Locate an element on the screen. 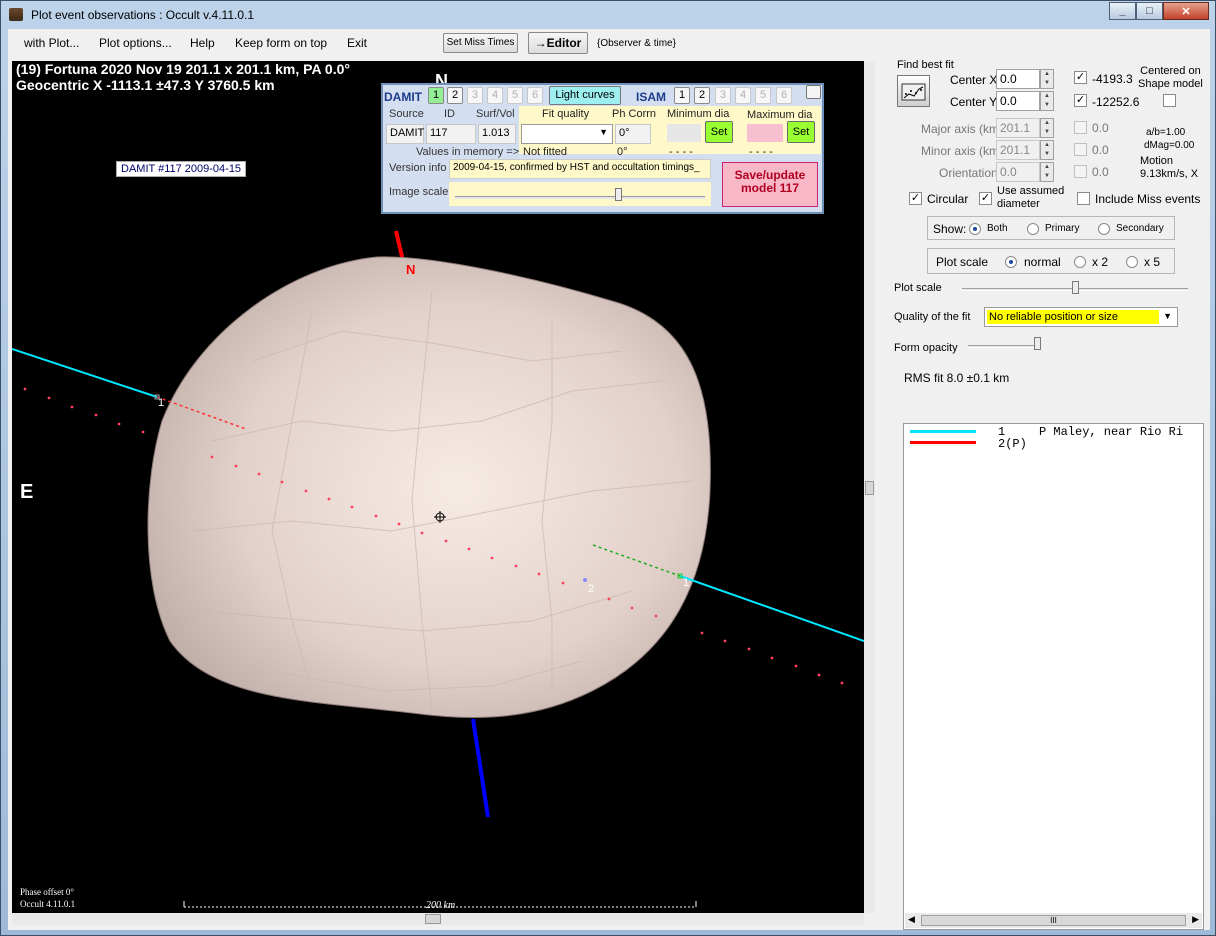 The width and height of the screenshot is (1216, 936). ph-corr-input: 0° is located at coordinates (633, 134).